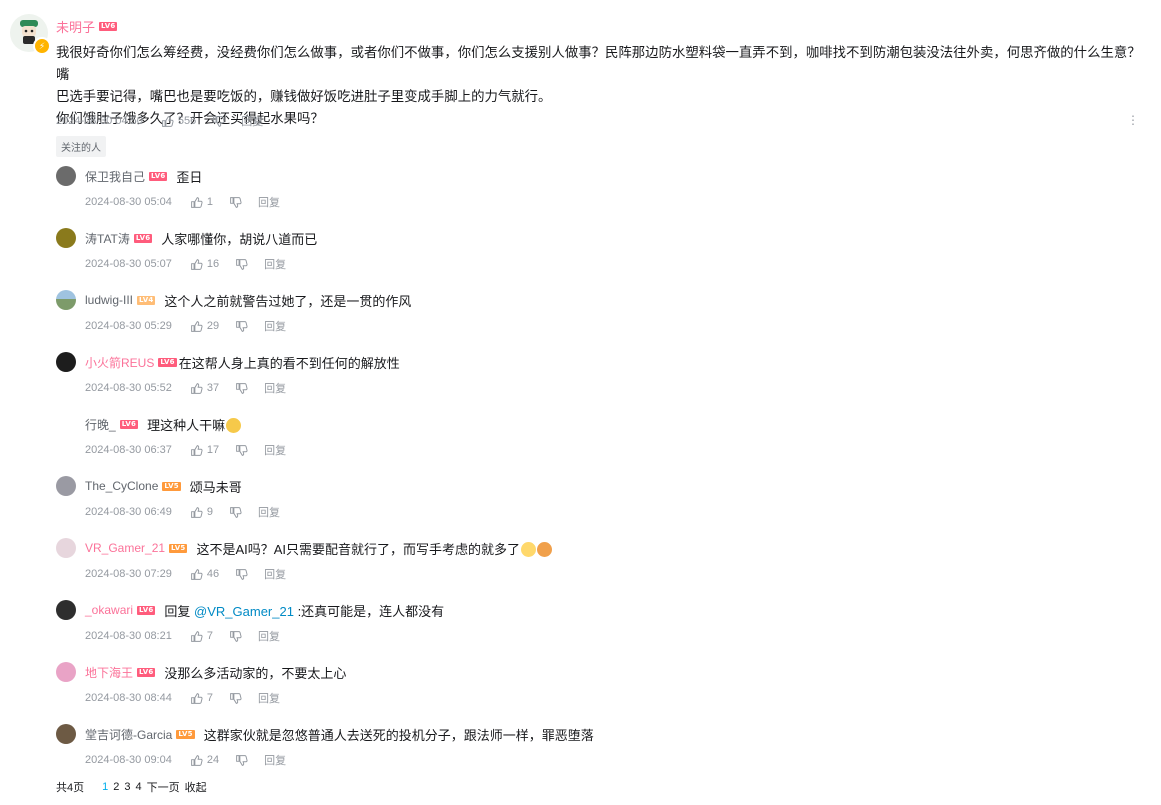  What do you see at coordinates (128, 760) in the screenshot?
I see `comment-time: 2024-08-30 09:04` at bounding box center [128, 760].